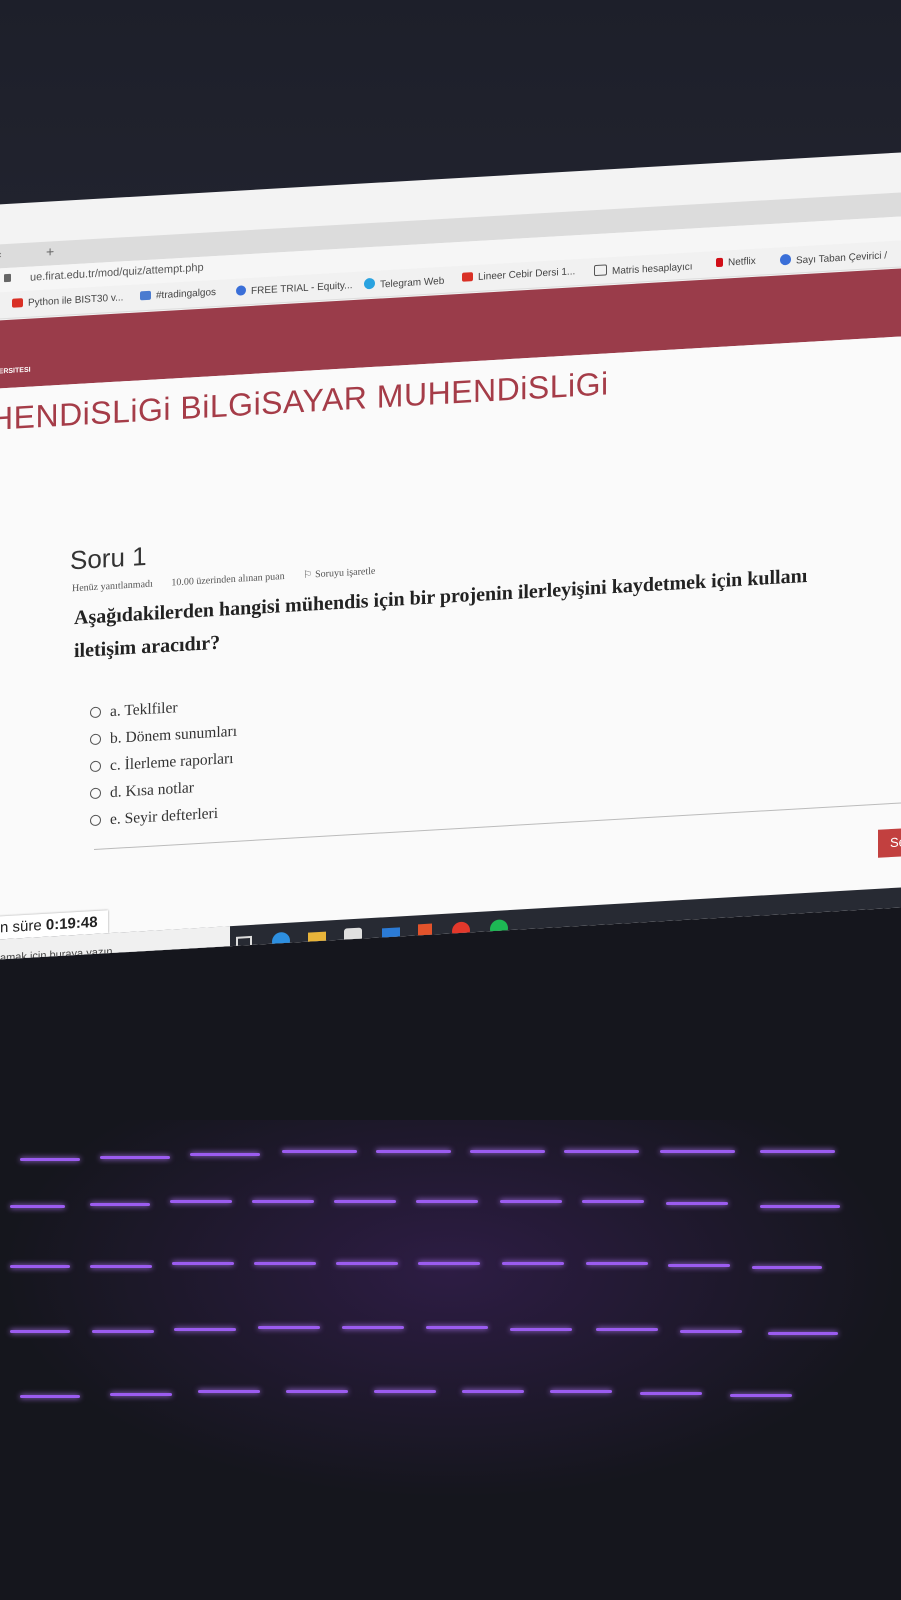  Describe the element at coordinates (425, 933) in the screenshot. I see `office-icon` at that location.